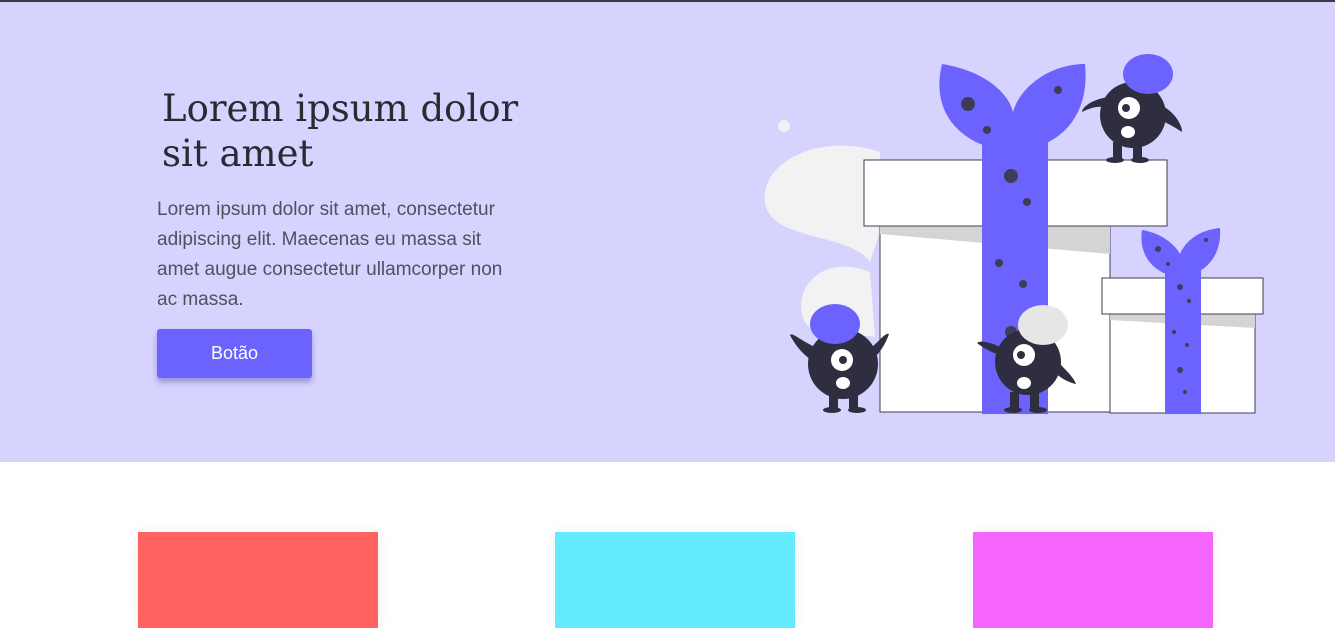 The width and height of the screenshot is (1335, 628). Describe the element at coordinates (675, 580) in the screenshot. I see `card-cyan` at that location.